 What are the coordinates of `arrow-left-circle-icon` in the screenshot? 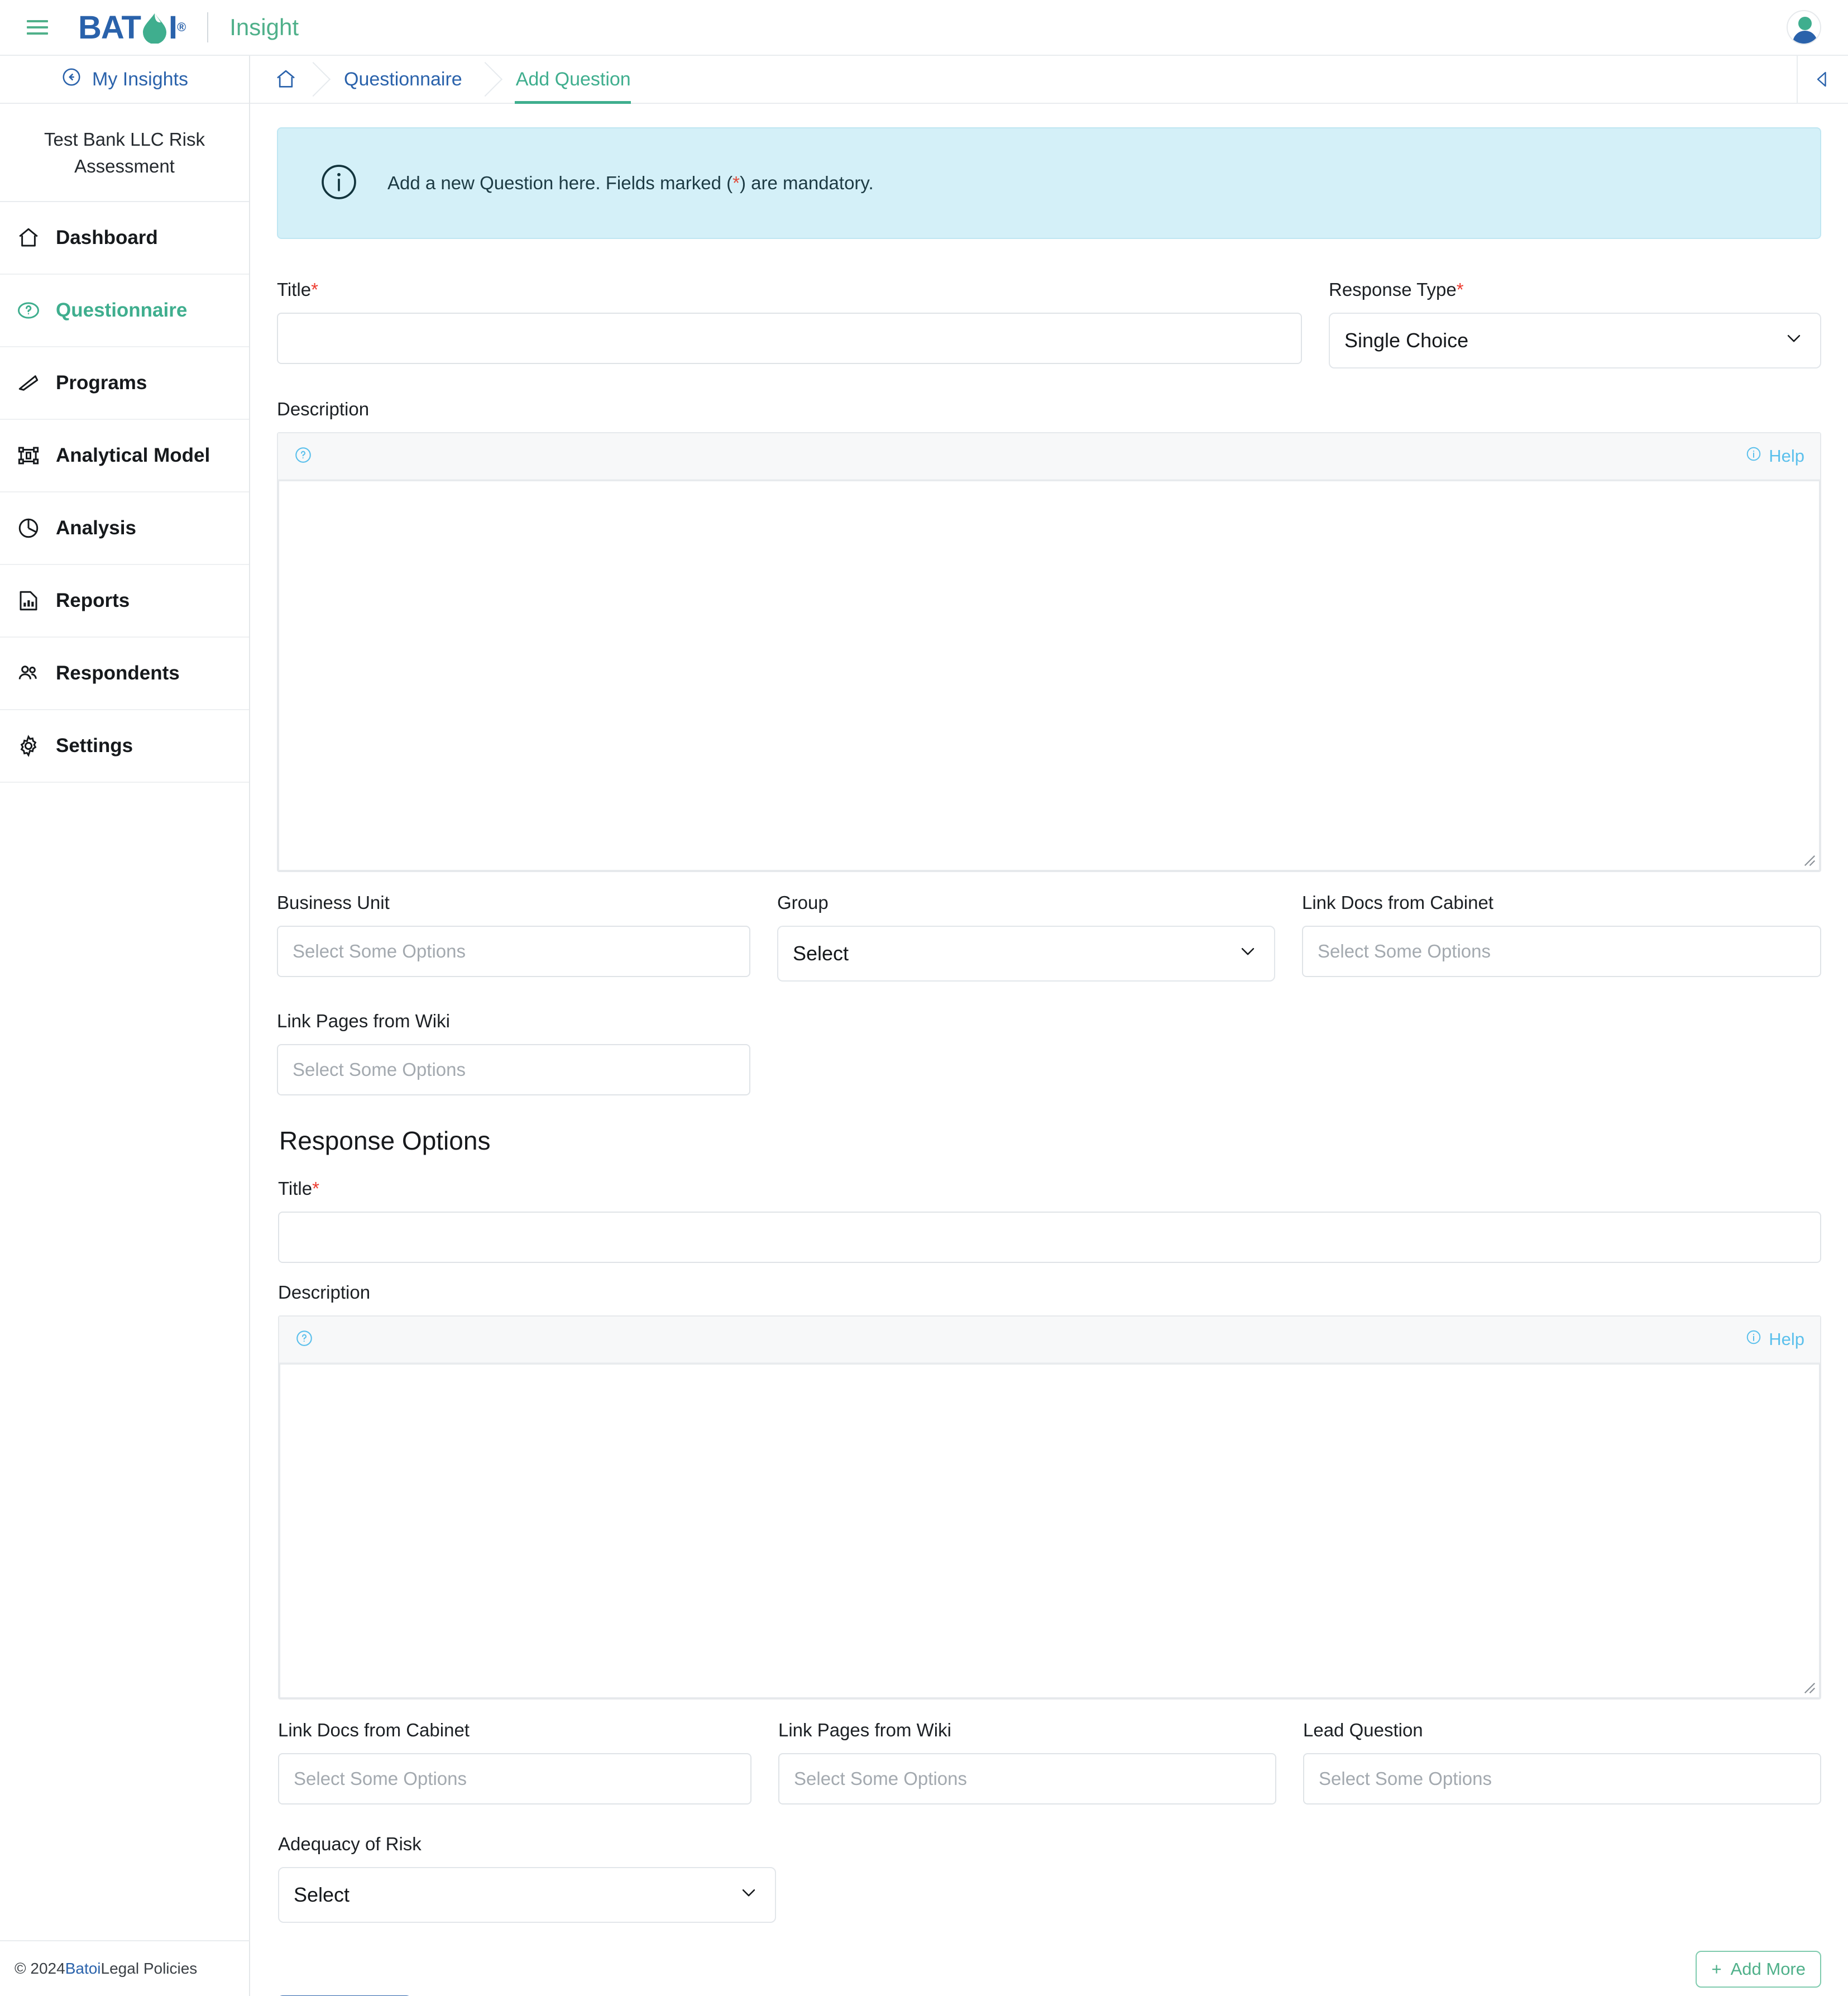 It's located at (71, 80).